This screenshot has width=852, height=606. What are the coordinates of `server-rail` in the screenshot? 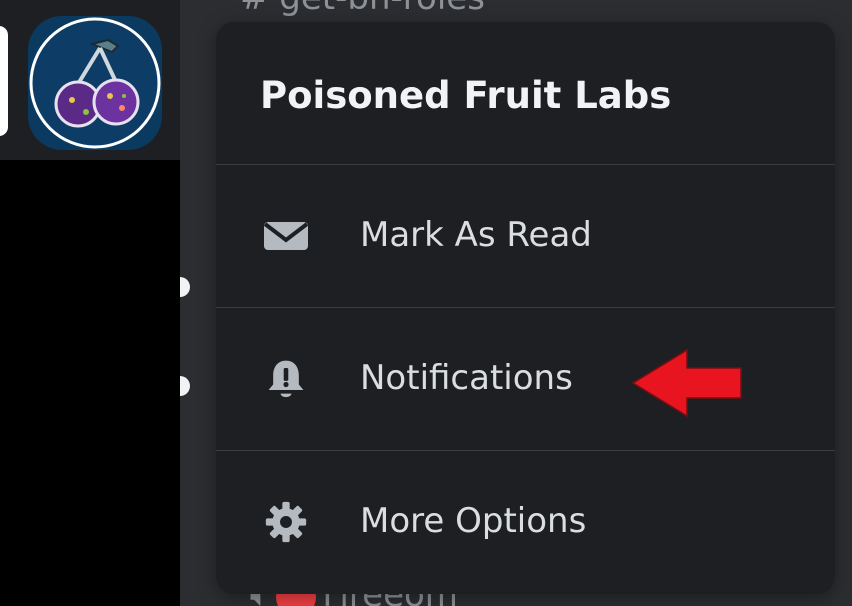 It's located at (90, 80).